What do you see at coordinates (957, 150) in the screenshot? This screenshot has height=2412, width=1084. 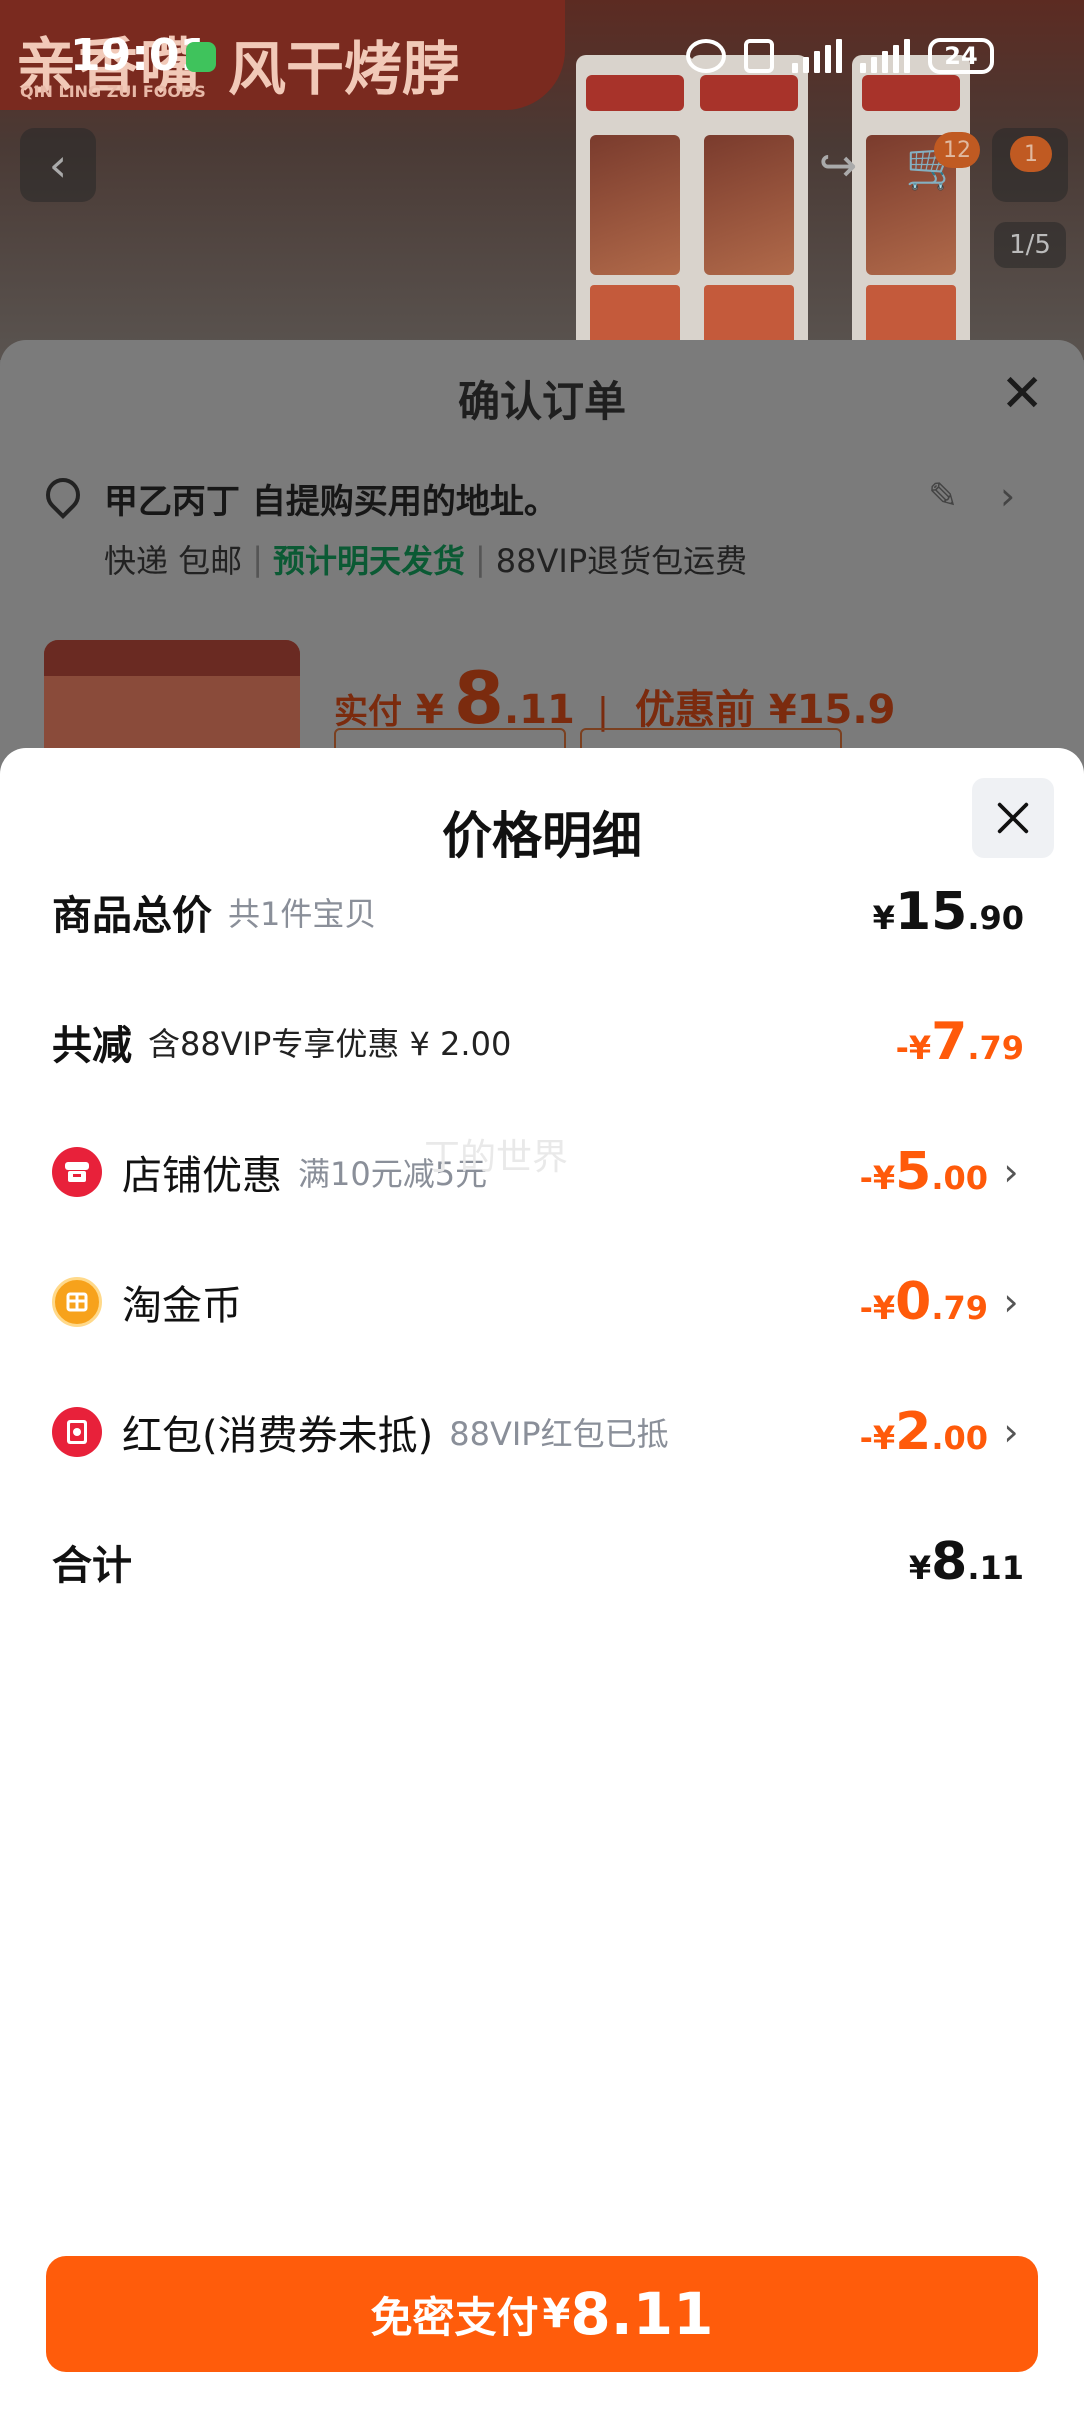 I see `cart-badge: 12` at bounding box center [957, 150].